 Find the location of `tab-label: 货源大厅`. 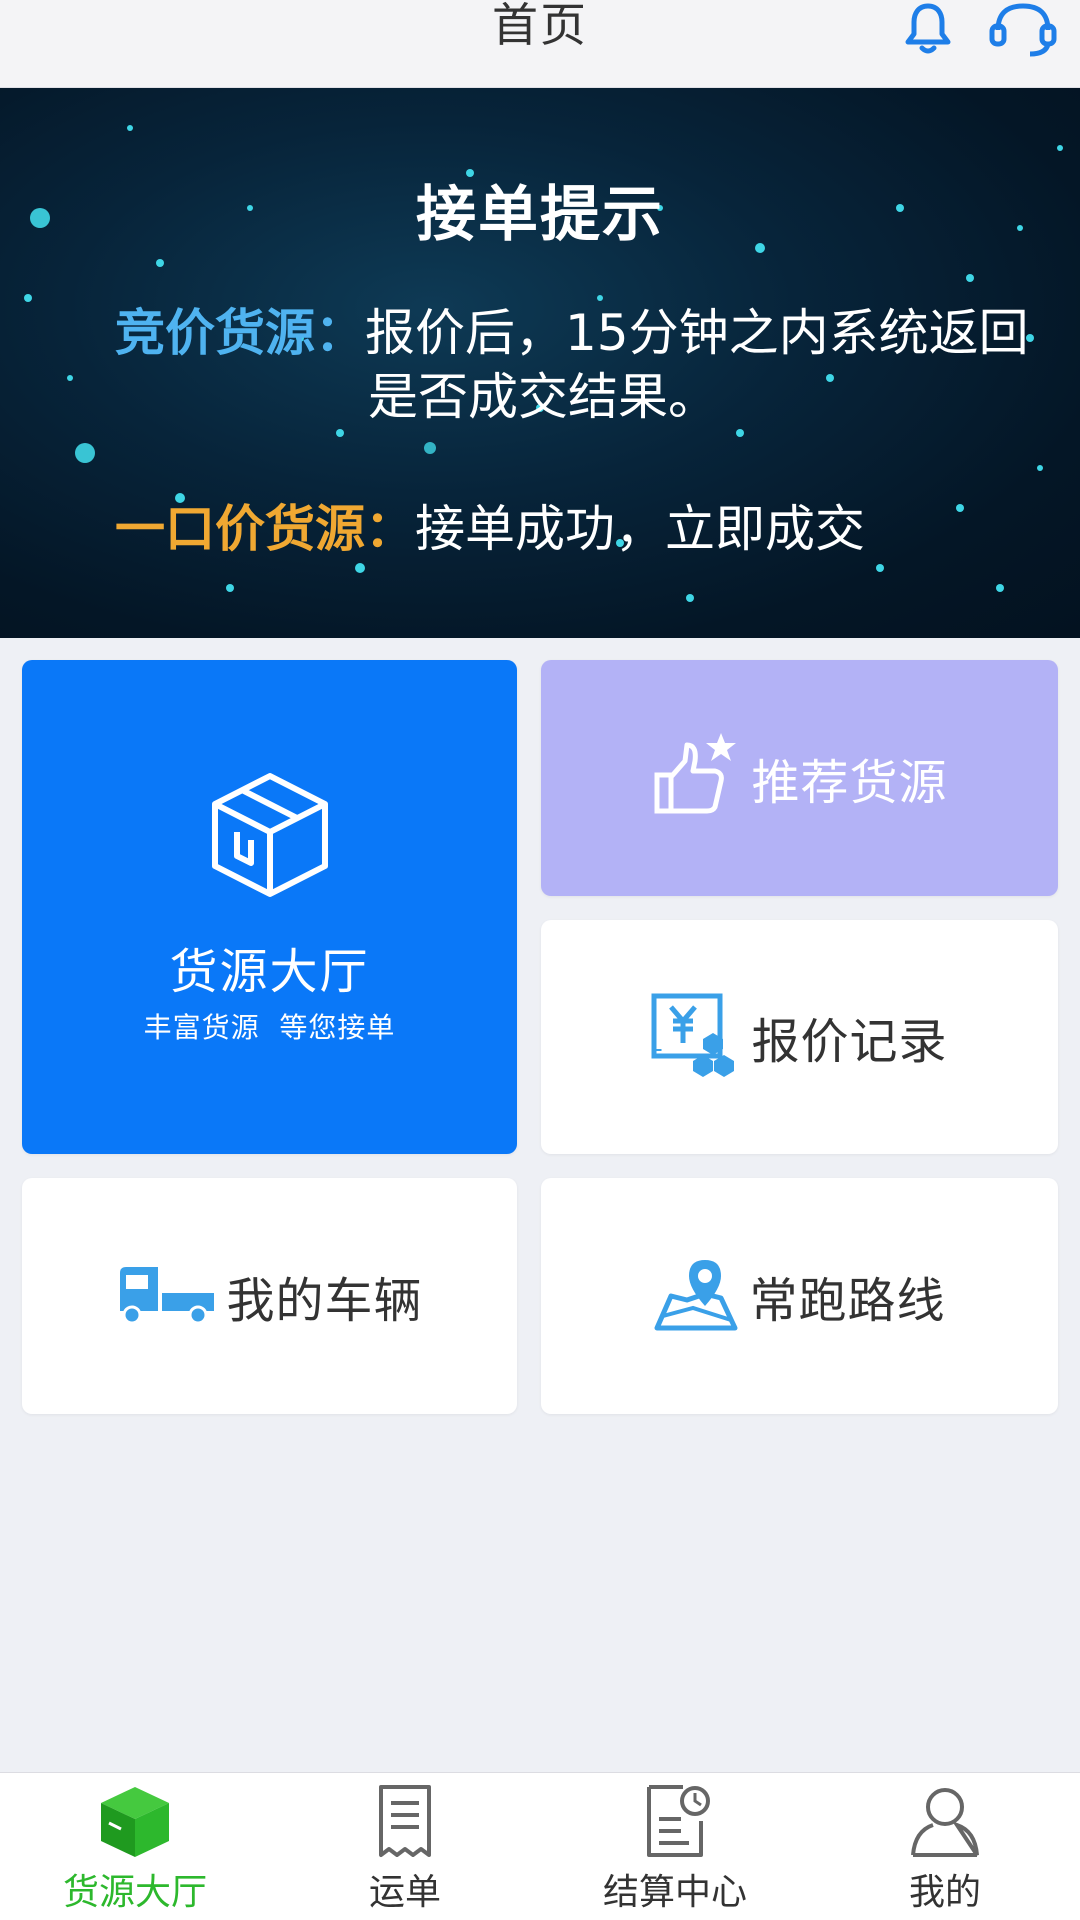

tab-label: 货源大厅 is located at coordinates (134, 1892).